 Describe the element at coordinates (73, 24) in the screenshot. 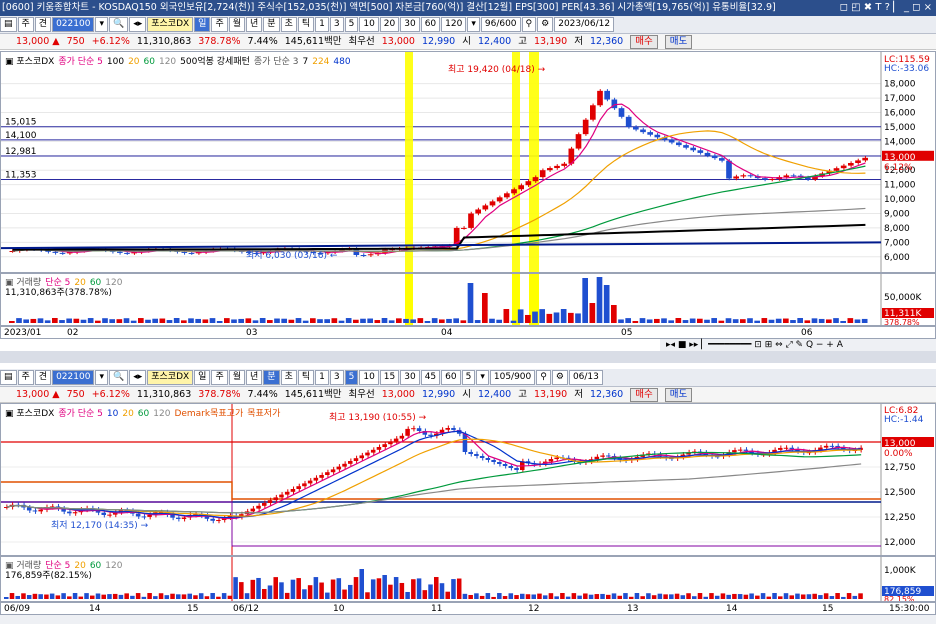

I see `stock-code-input: 022100` at that location.